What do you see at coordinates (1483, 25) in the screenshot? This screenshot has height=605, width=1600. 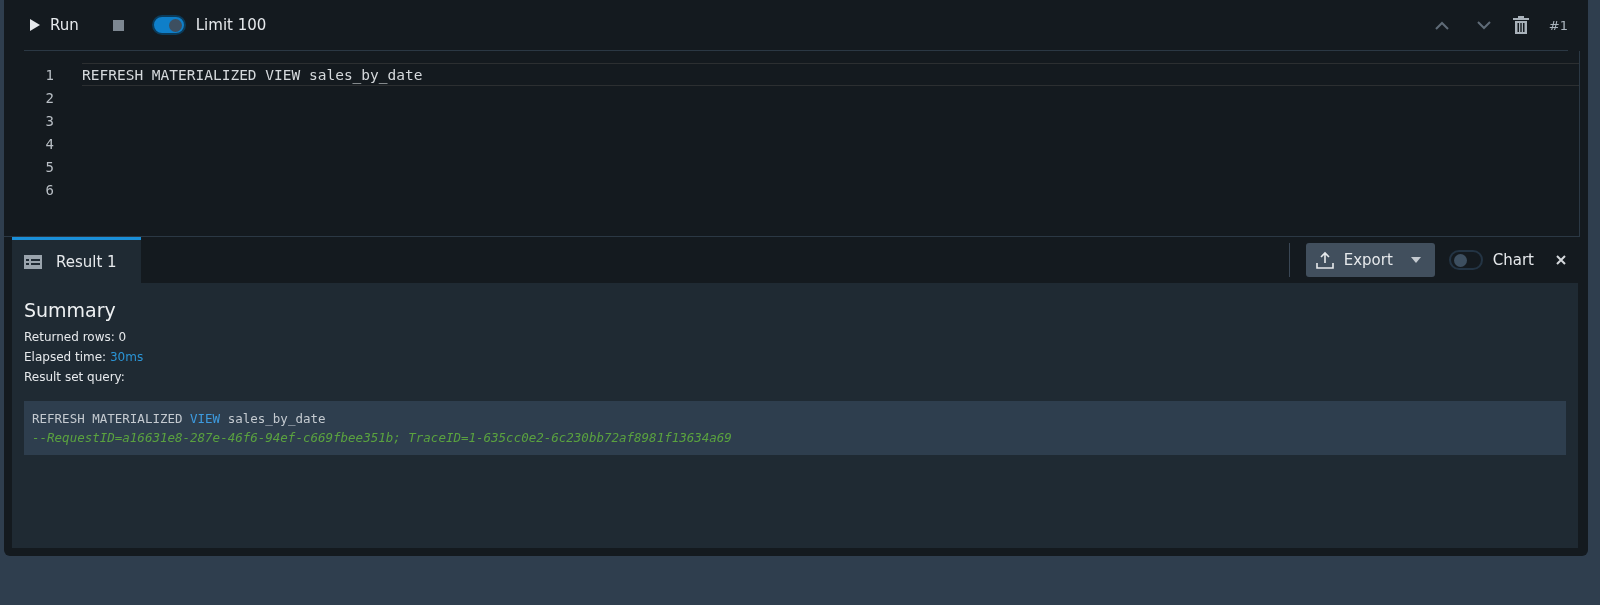 I see `chevron-down-icon` at bounding box center [1483, 25].